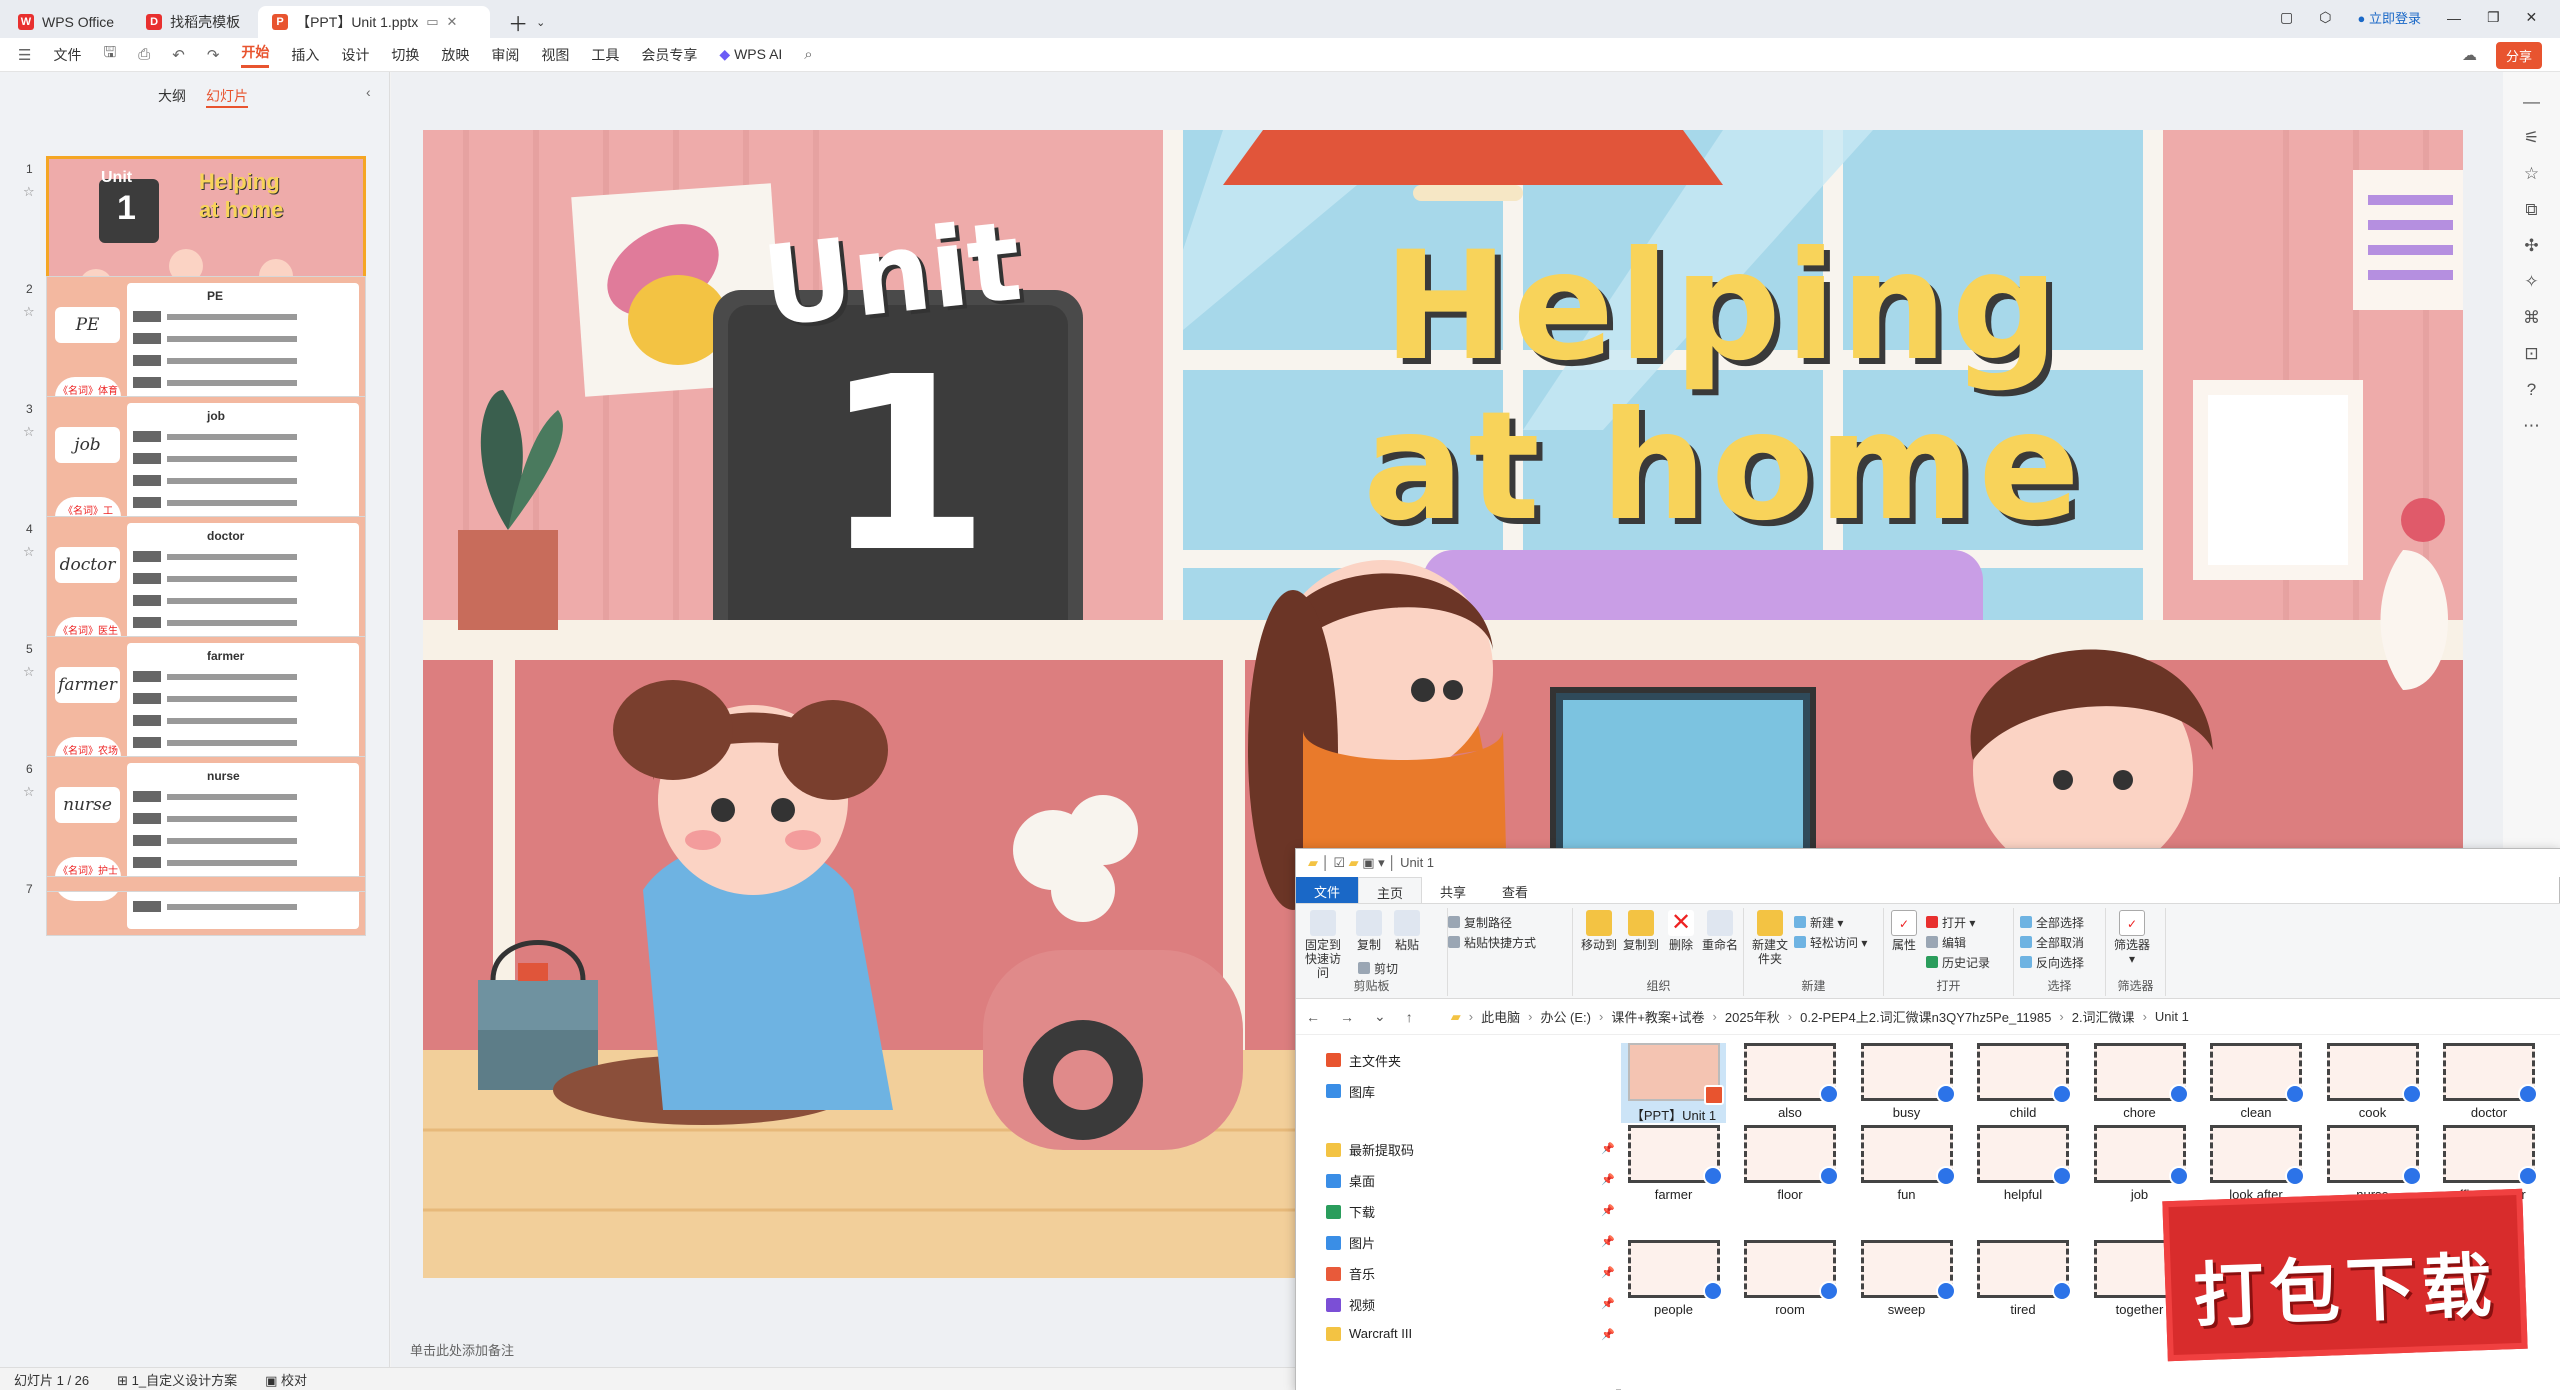 The width and height of the screenshot is (2560, 1390). Describe the element at coordinates (172, 97) in the screenshot. I see `tab-outline: 大纲` at that location.